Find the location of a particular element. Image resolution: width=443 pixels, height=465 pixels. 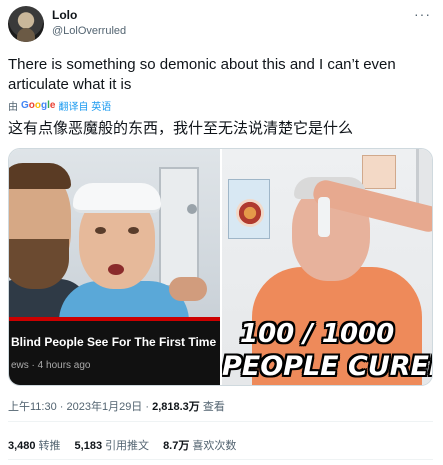

door-knob-graphic is located at coordinates (192, 209).